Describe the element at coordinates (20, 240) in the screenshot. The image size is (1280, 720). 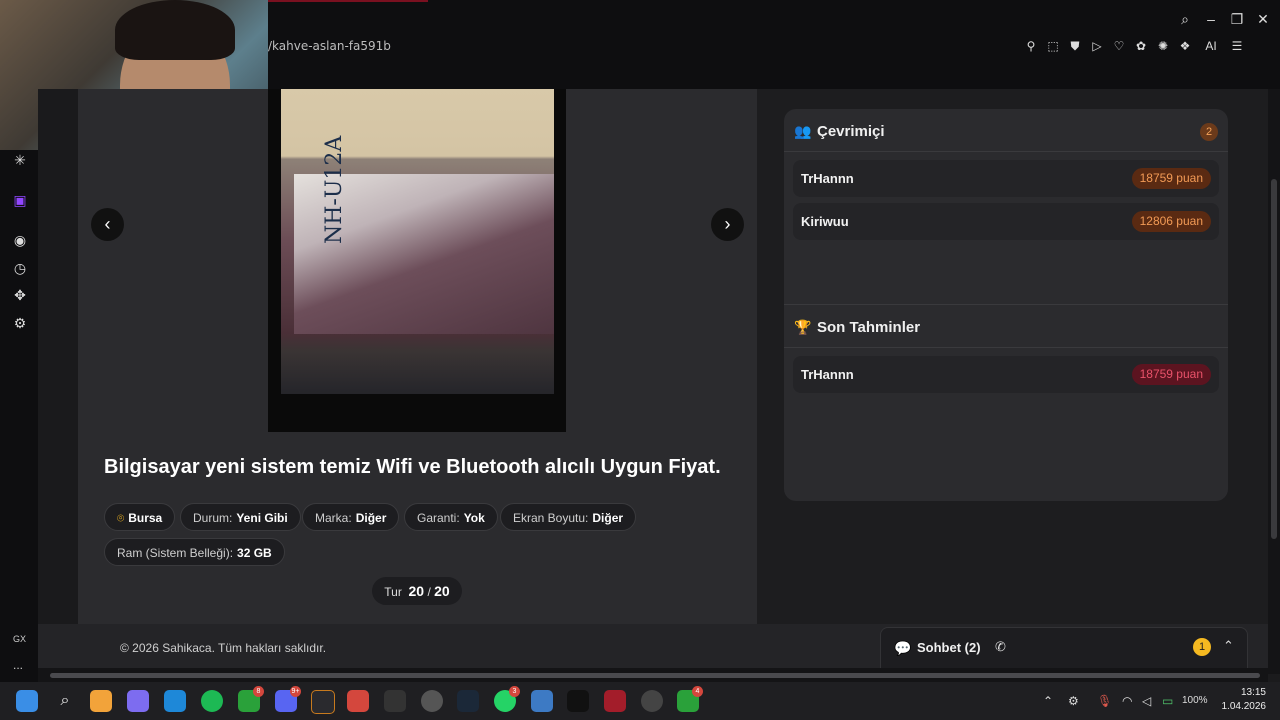
I see `spotify-icon: ◉` at that location.